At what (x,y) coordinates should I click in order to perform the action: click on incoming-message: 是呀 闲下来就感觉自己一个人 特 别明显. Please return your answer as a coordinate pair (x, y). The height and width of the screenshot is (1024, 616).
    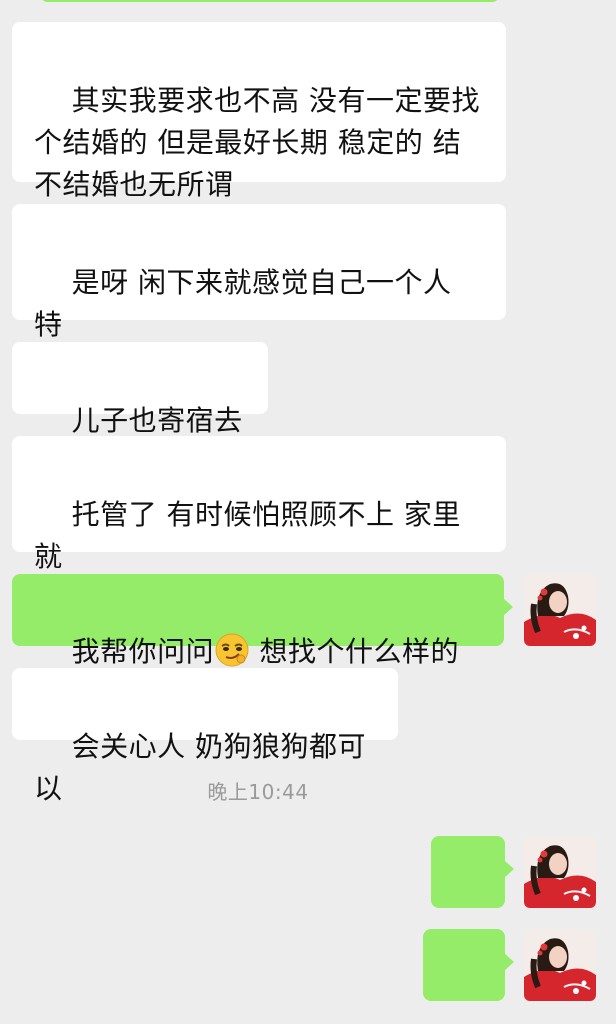
    Looking at the image, I should click on (259, 293).